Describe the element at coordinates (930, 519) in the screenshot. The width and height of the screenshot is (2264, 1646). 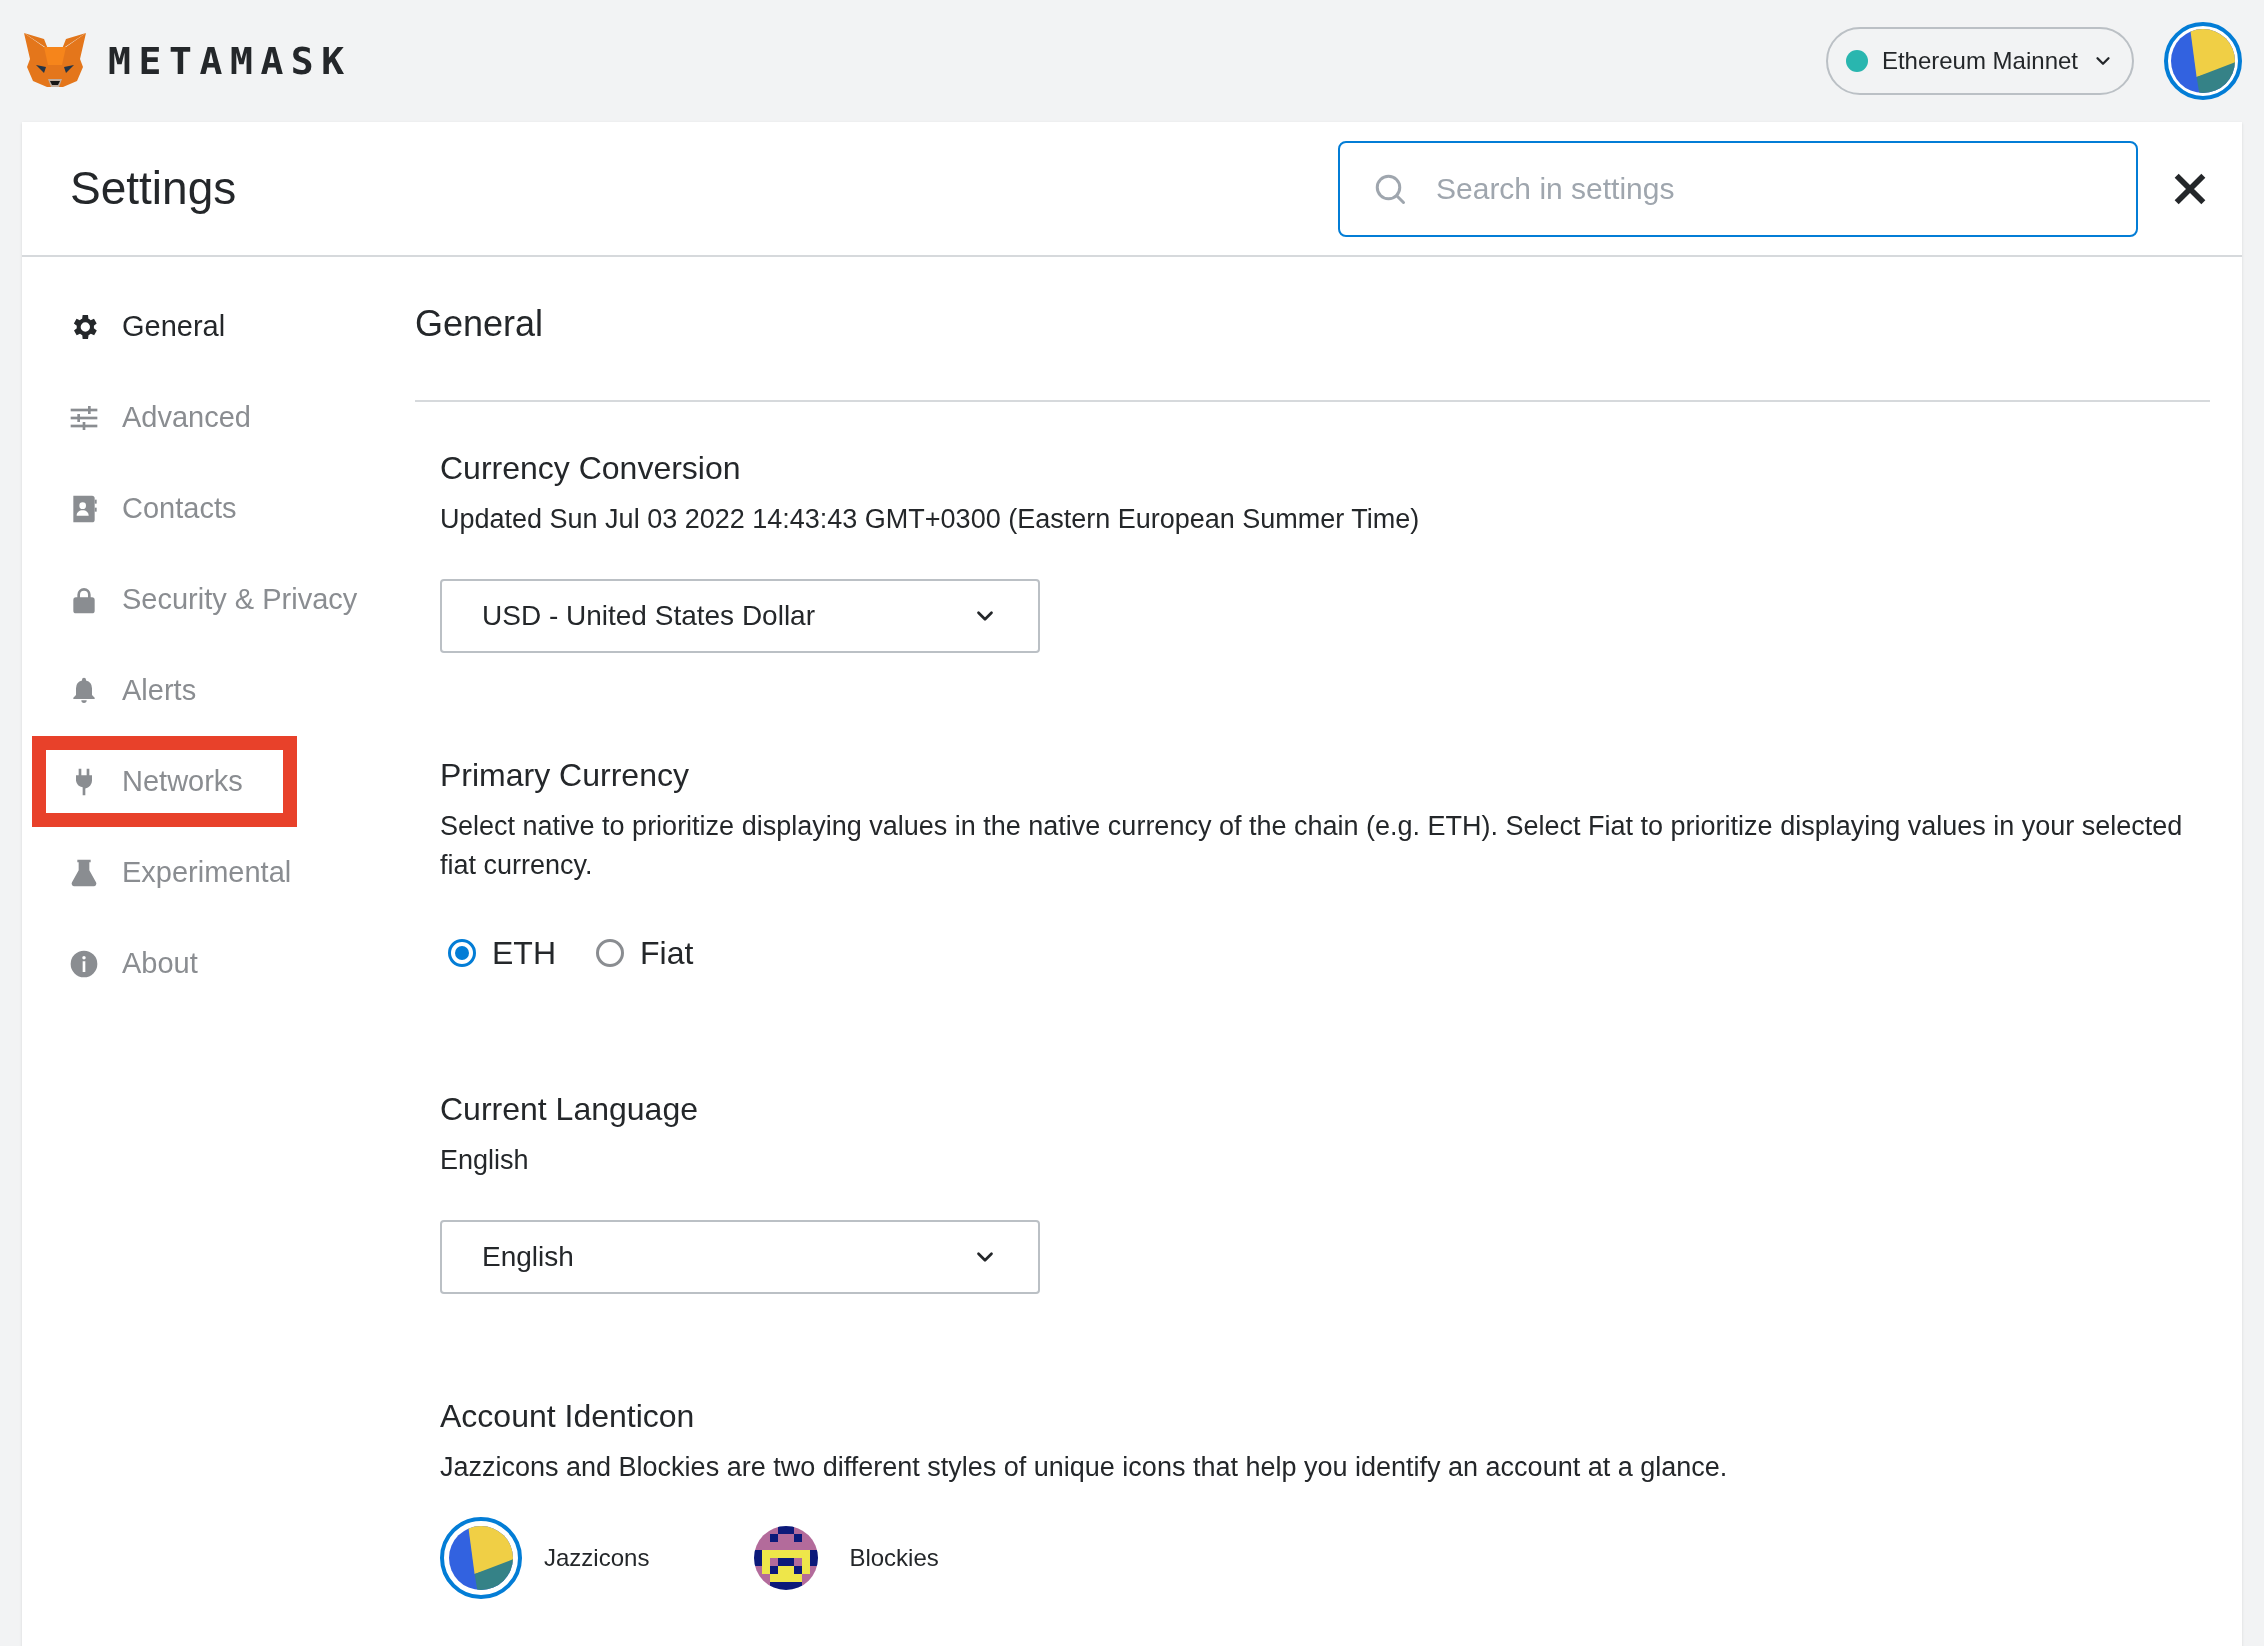
I see `setting-description: Updated Sun Jul 03 2022 14:43:43 GMT+0300 (Eastern European Summer Time)` at that location.